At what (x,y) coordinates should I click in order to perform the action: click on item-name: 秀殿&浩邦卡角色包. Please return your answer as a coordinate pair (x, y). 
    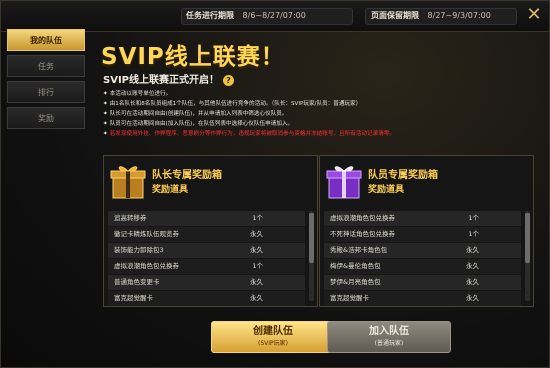
    Looking at the image, I should click on (359, 250).